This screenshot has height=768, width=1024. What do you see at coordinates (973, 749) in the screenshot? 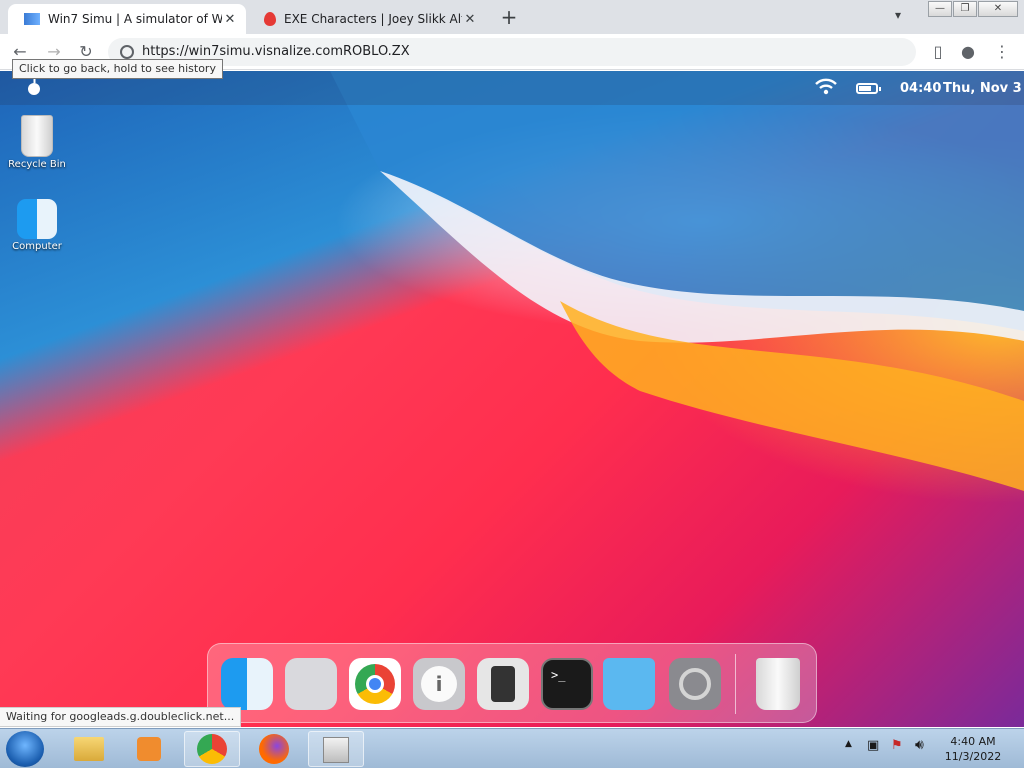
I see `taskbar-clock: 4:40 AM 11/3/2022` at bounding box center [973, 749].